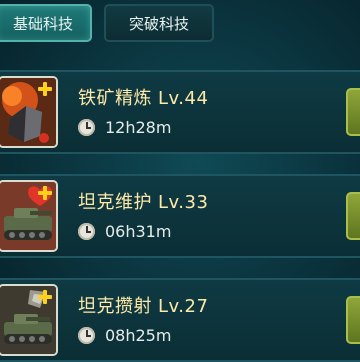 The width and height of the screenshot is (360, 362). I want to click on upgrade-time: 12h28m, so click(124, 127).